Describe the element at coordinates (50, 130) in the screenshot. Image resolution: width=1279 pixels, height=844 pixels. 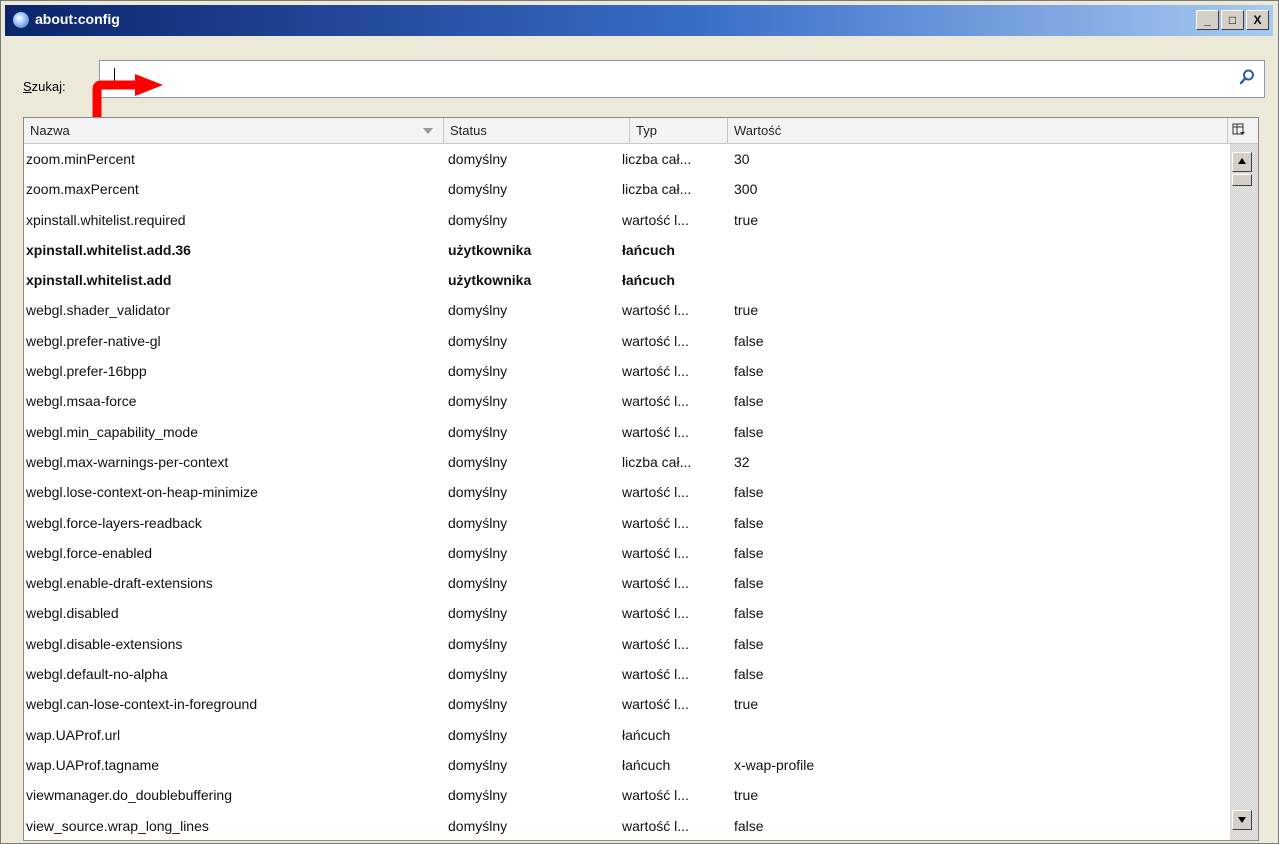
I see `column-header-label: Nazwa` at that location.